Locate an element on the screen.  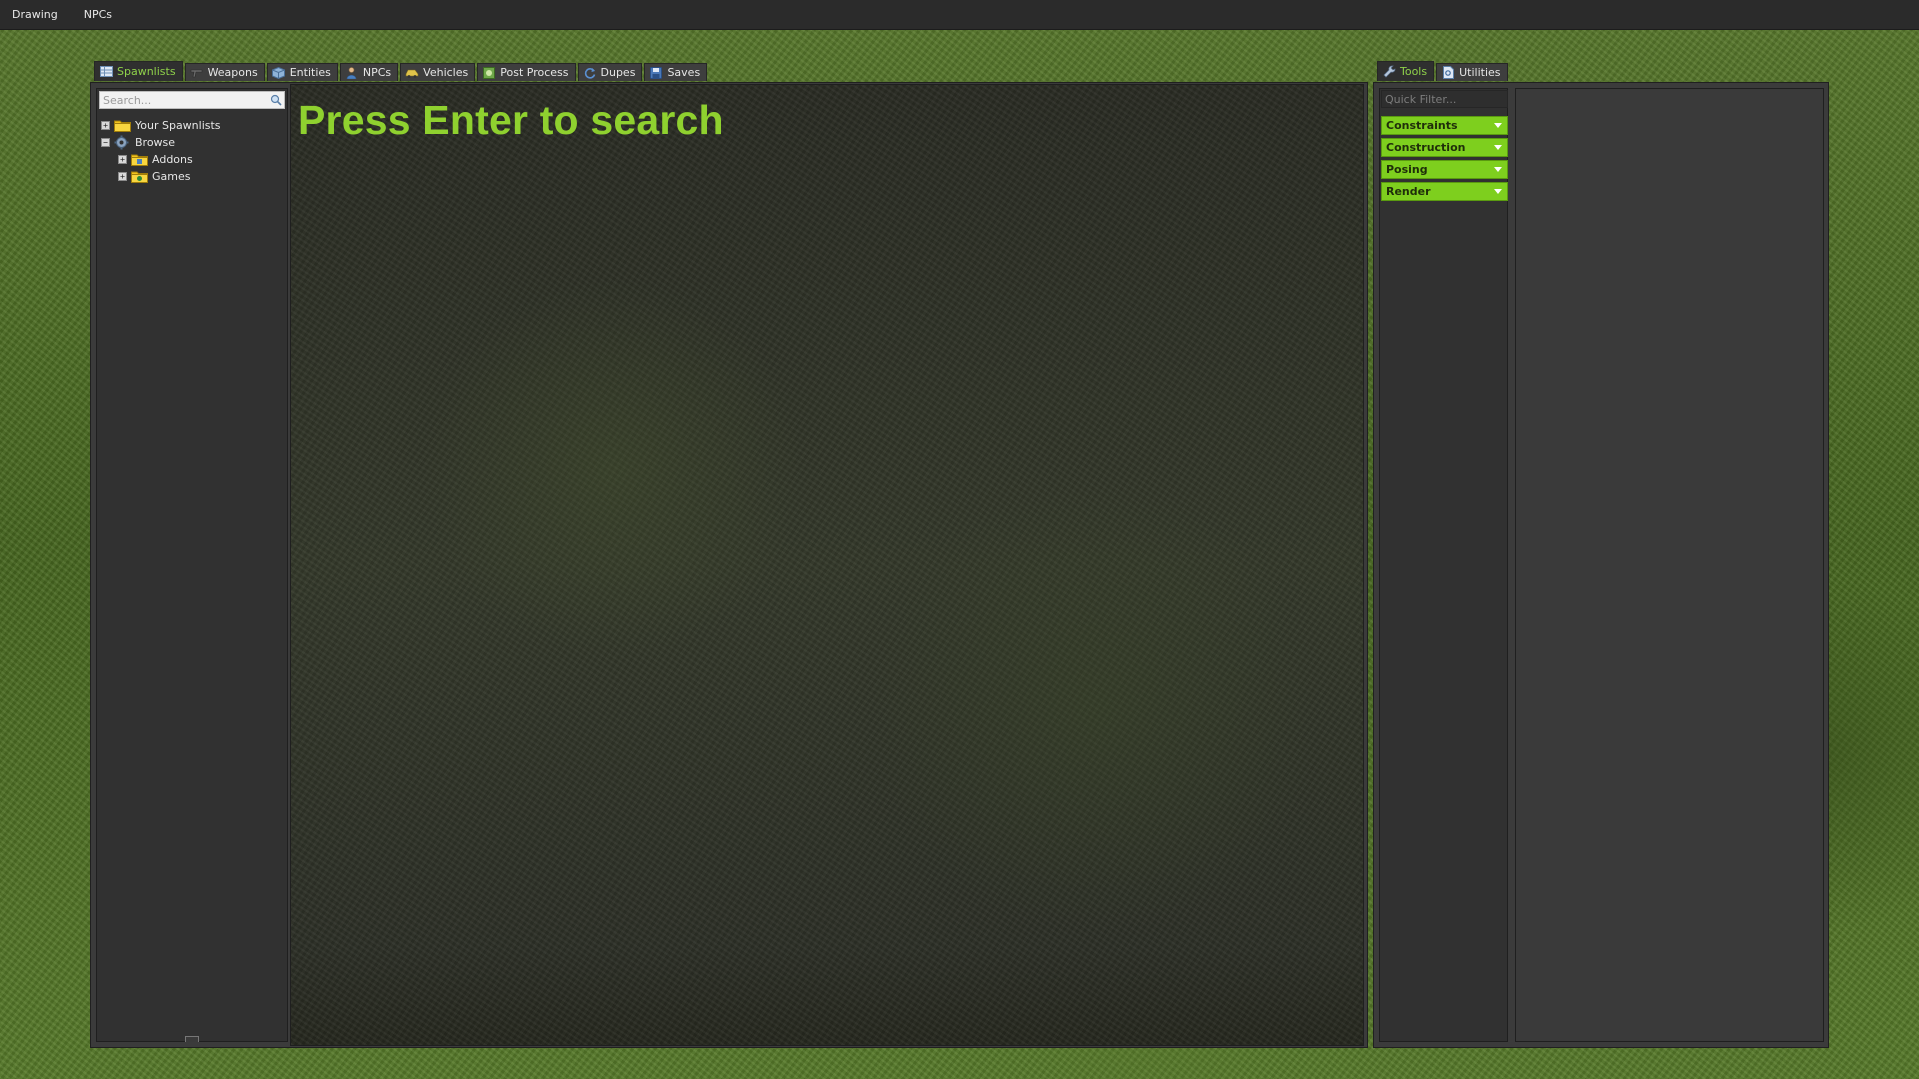
page-icon is located at coordinates (1448, 72).